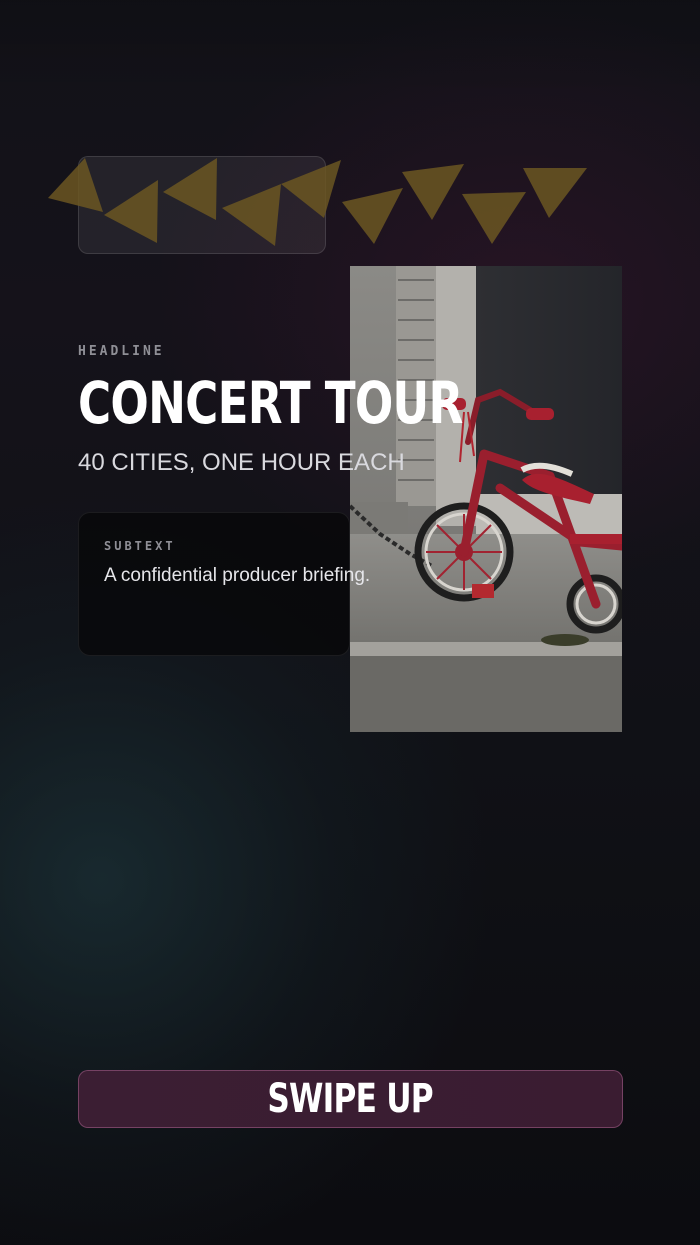 The width and height of the screenshot is (700, 1245). I want to click on tricycle-photo, so click(486, 499).